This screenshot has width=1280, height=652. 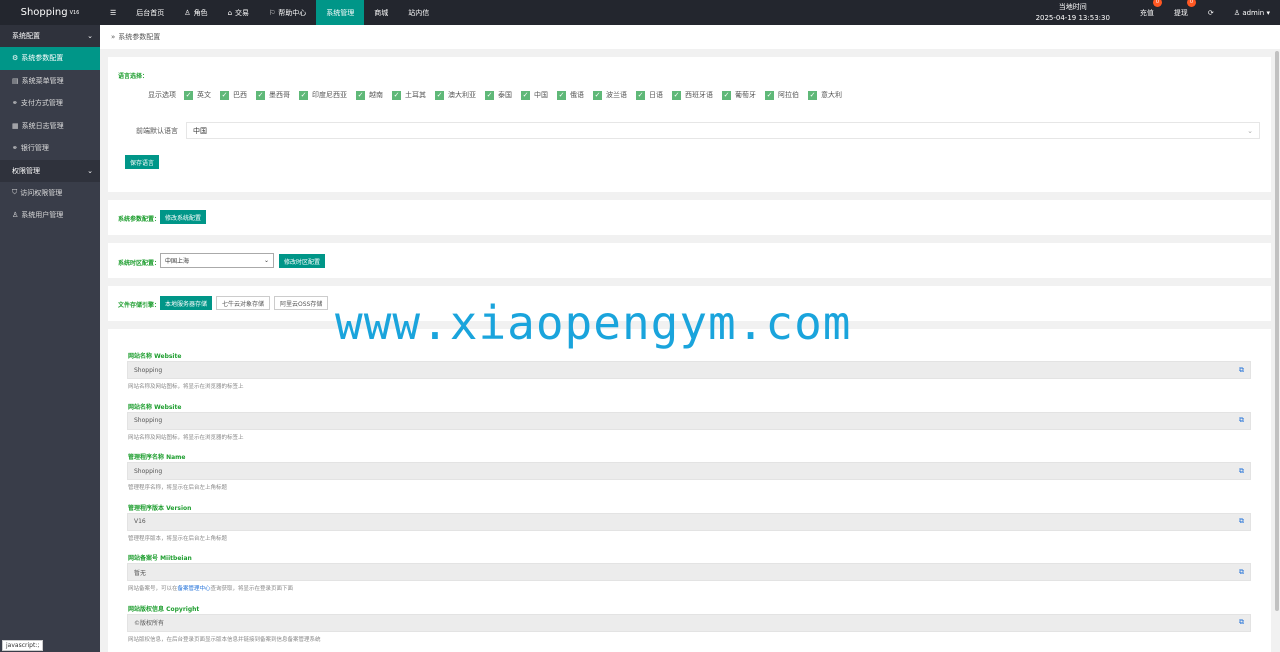 What do you see at coordinates (369, 95) in the screenshot?
I see `language-checkbox: ✓ 越南` at bounding box center [369, 95].